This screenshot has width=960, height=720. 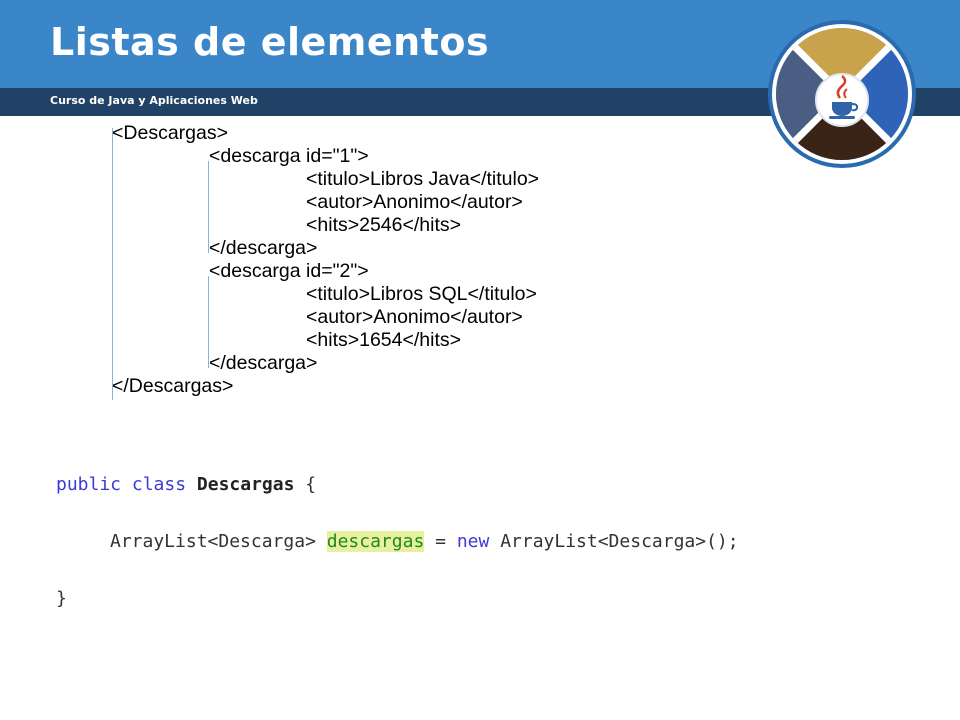 I want to click on keyword-class: class, so click(x=159, y=484).